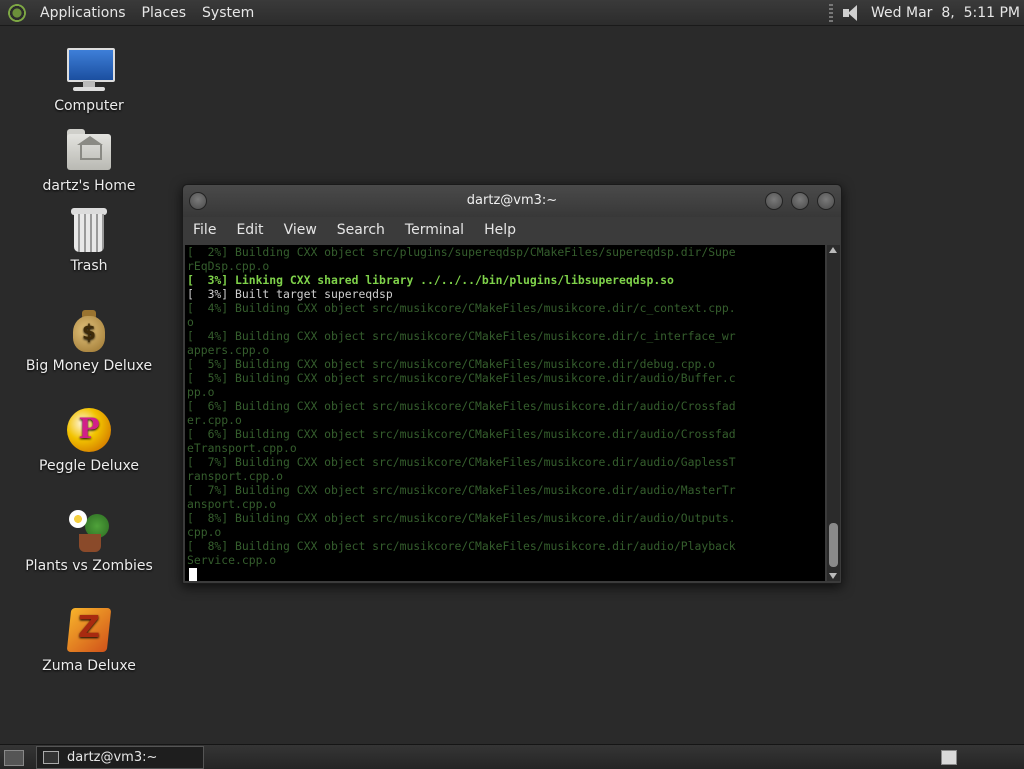 The height and width of the screenshot is (769, 1024). Describe the element at coordinates (505, 574) in the screenshot. I see `prompt-line` at that location.